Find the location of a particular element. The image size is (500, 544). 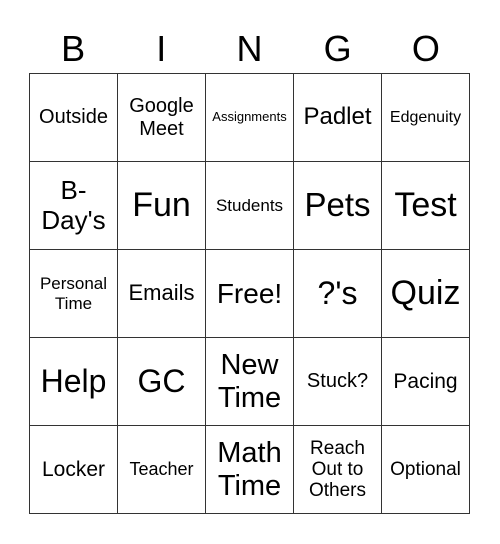

bingo-header: B I N G O is located at coordinates (249, 49).